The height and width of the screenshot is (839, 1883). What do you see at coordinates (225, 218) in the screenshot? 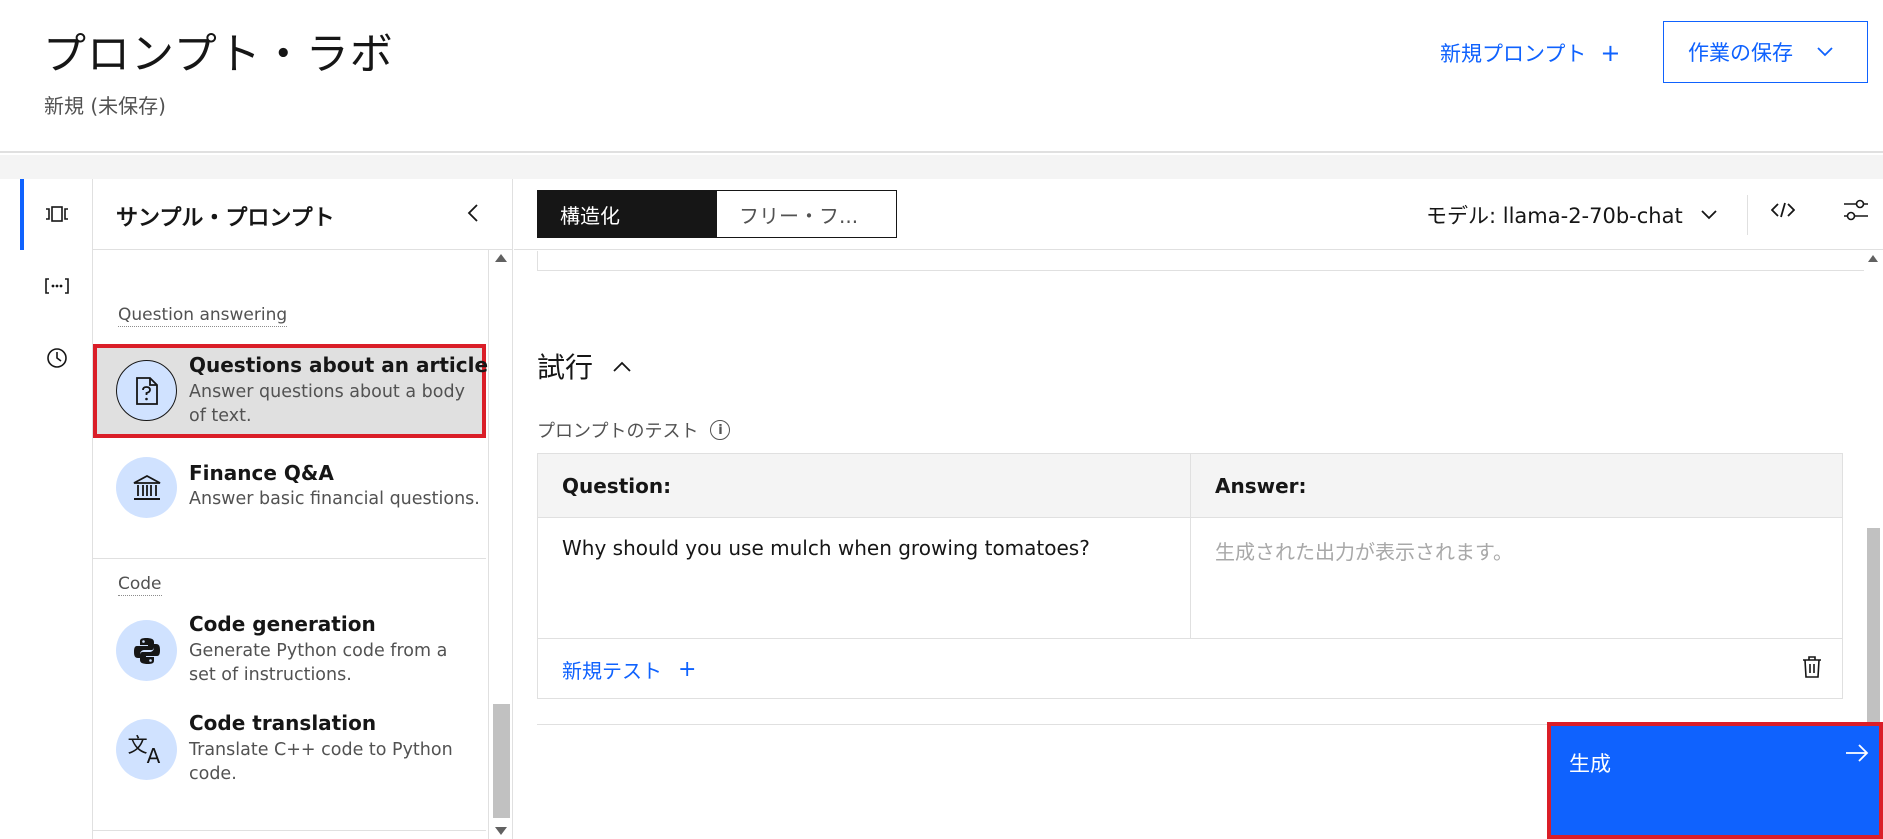
I see `panel-title: サンプル・プロンプト` at bounding box center [225, 218].